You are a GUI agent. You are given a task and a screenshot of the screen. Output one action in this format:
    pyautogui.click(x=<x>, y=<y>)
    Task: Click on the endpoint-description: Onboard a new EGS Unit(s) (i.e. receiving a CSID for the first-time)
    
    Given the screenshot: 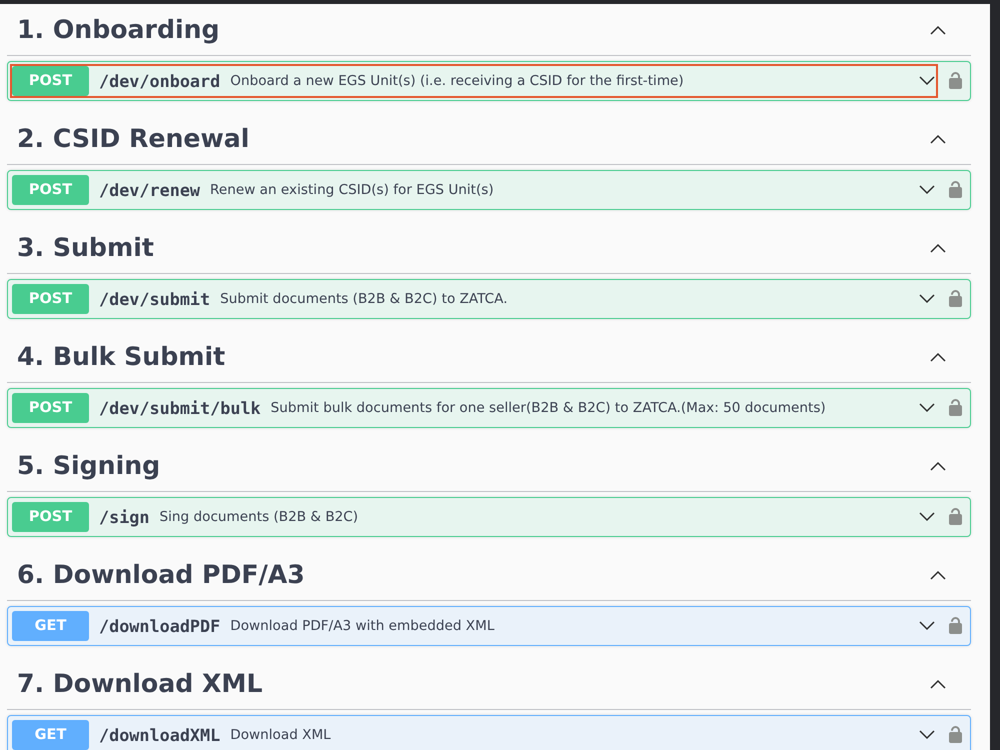 What is the action you would take?
    pyautogui.click(x=457, y=80)
    